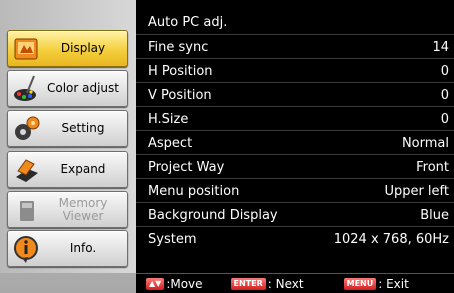  I want to click on setting-row-auto-pc-adj: Auto PC adj., so click(295, 22).